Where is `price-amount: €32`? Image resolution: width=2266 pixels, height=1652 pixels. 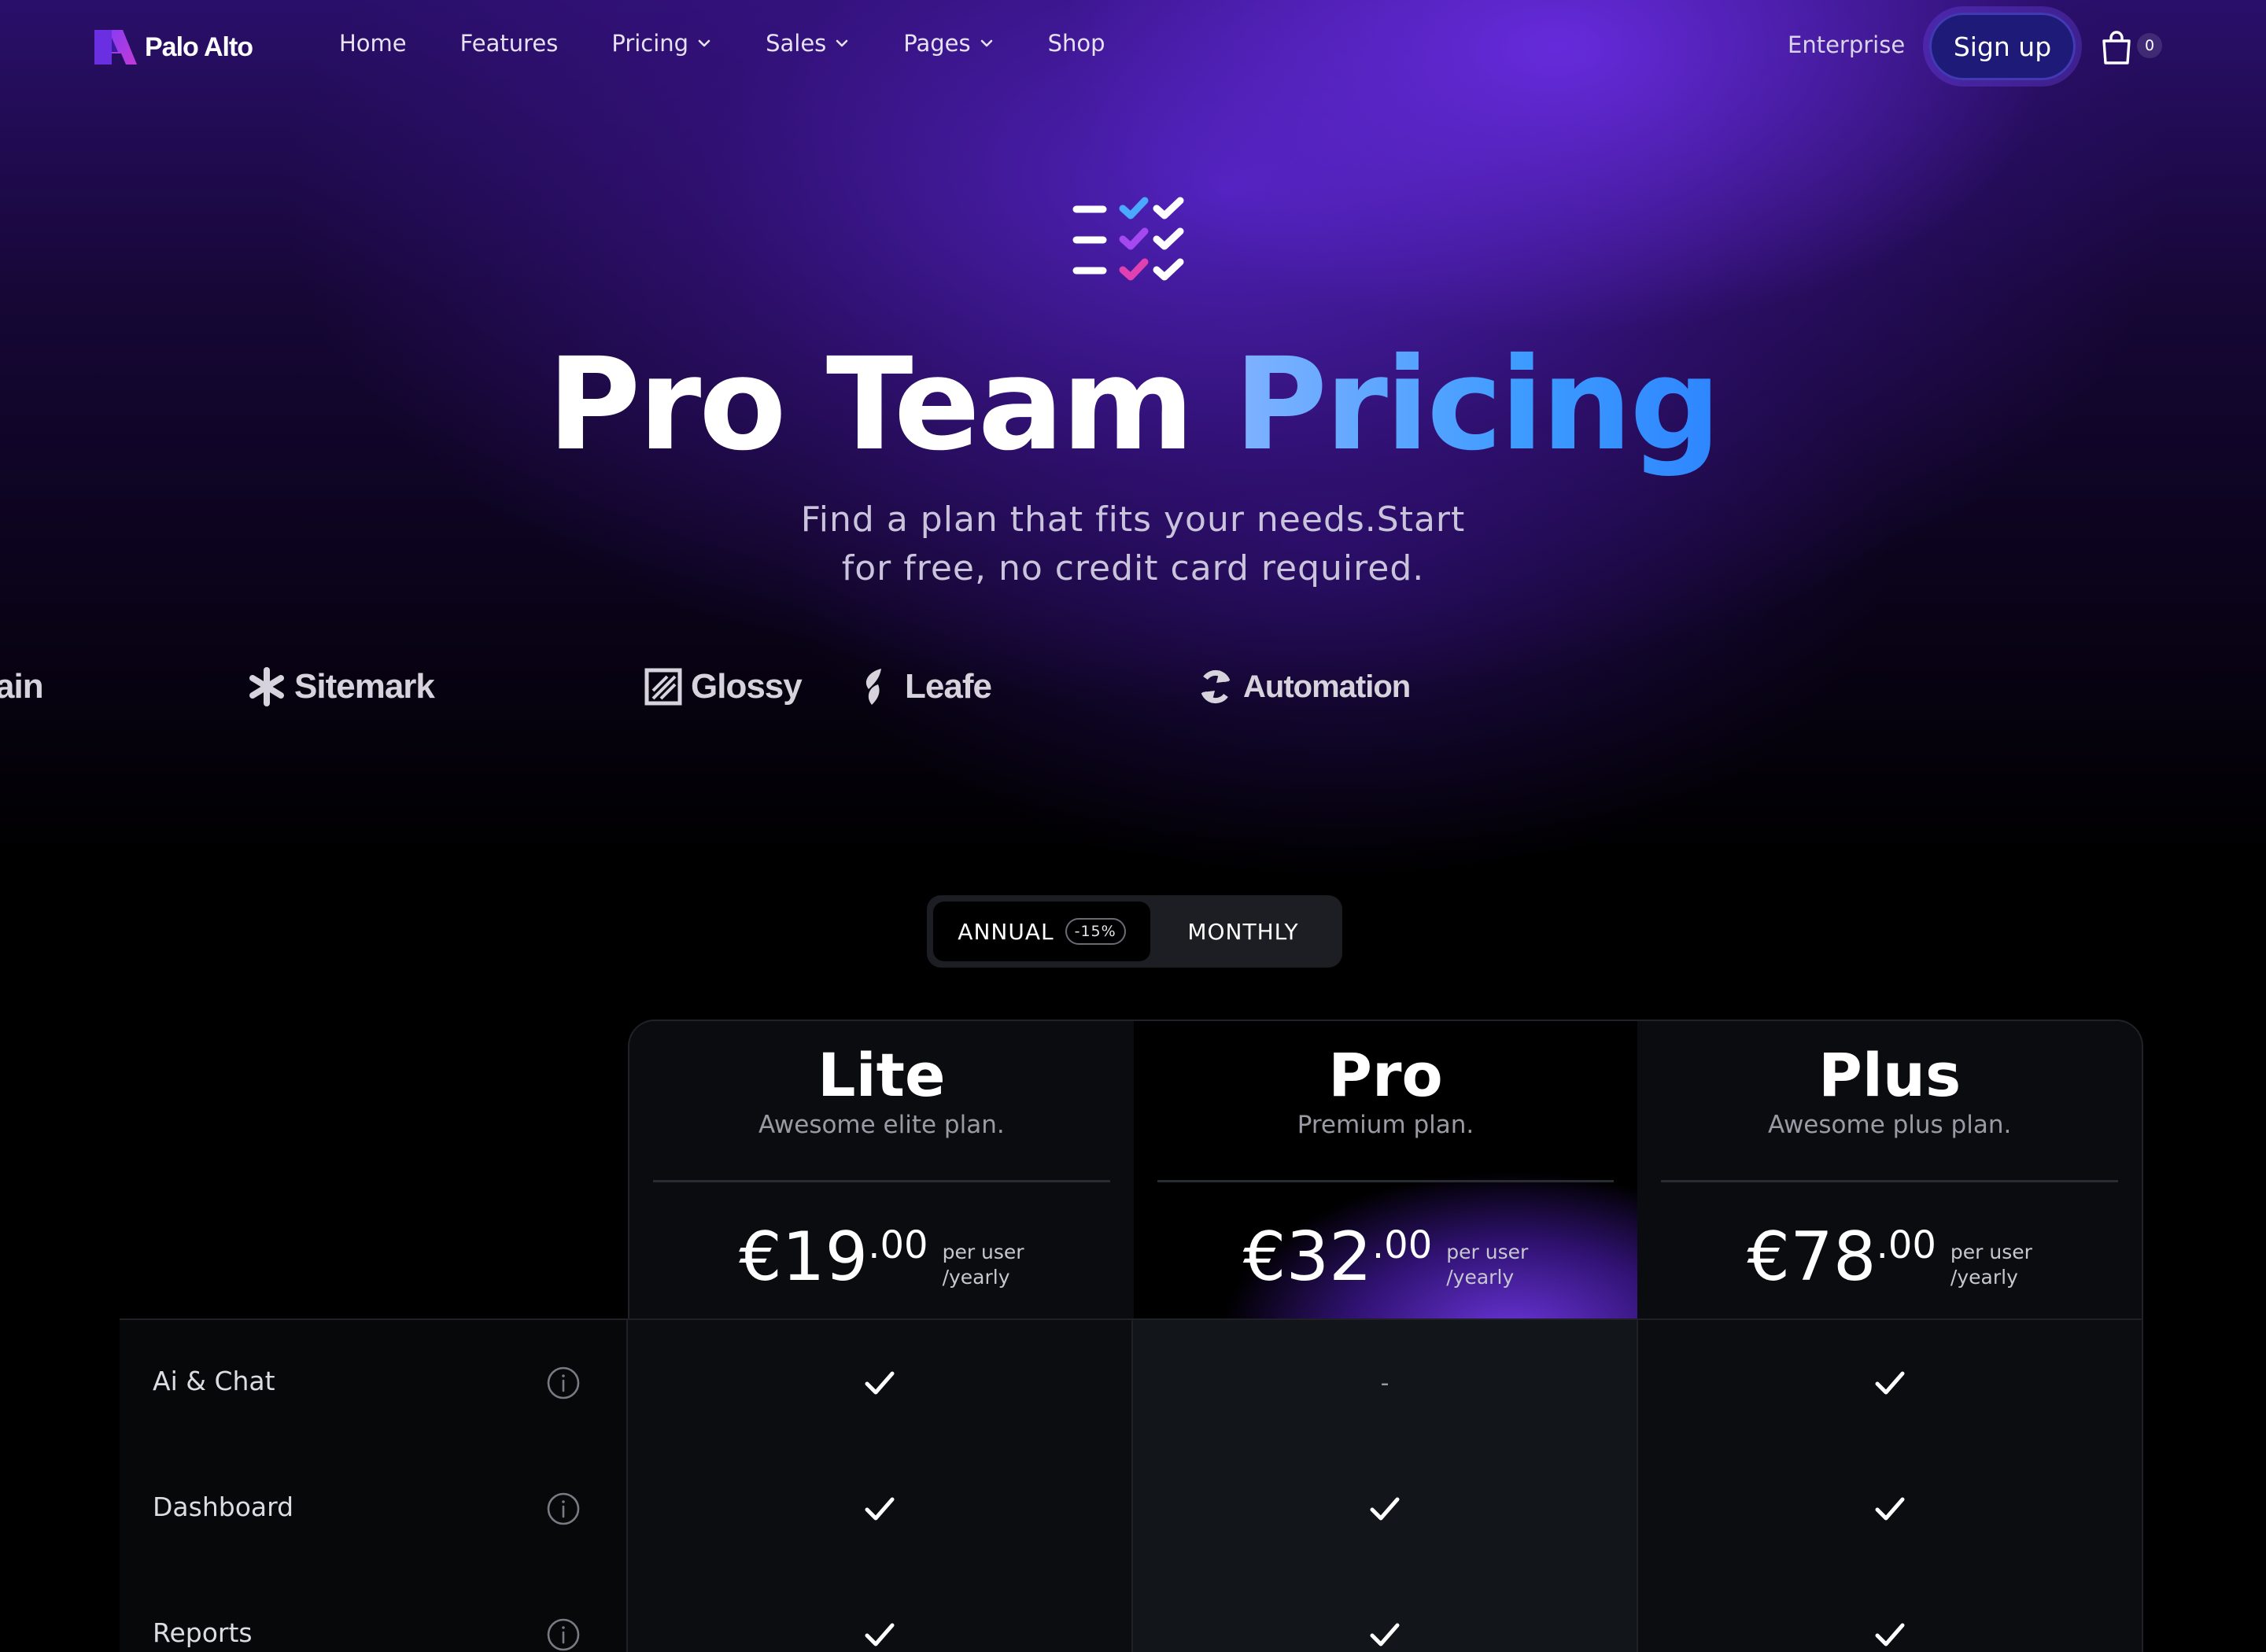
price-amount: €32 is located at coordinates (1307, 1257).